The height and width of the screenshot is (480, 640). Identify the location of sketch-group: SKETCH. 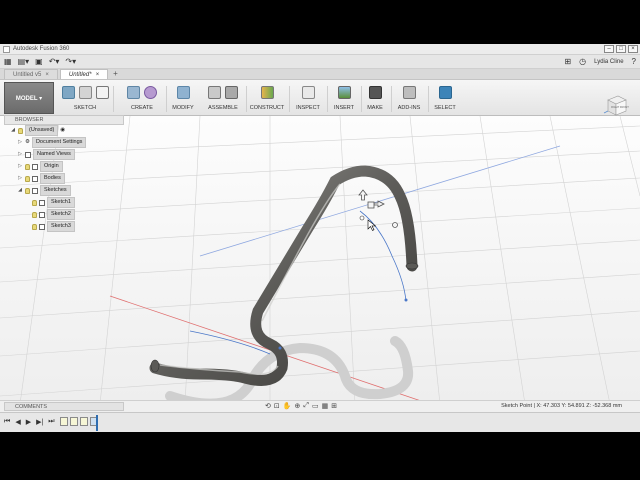
(85, 99).